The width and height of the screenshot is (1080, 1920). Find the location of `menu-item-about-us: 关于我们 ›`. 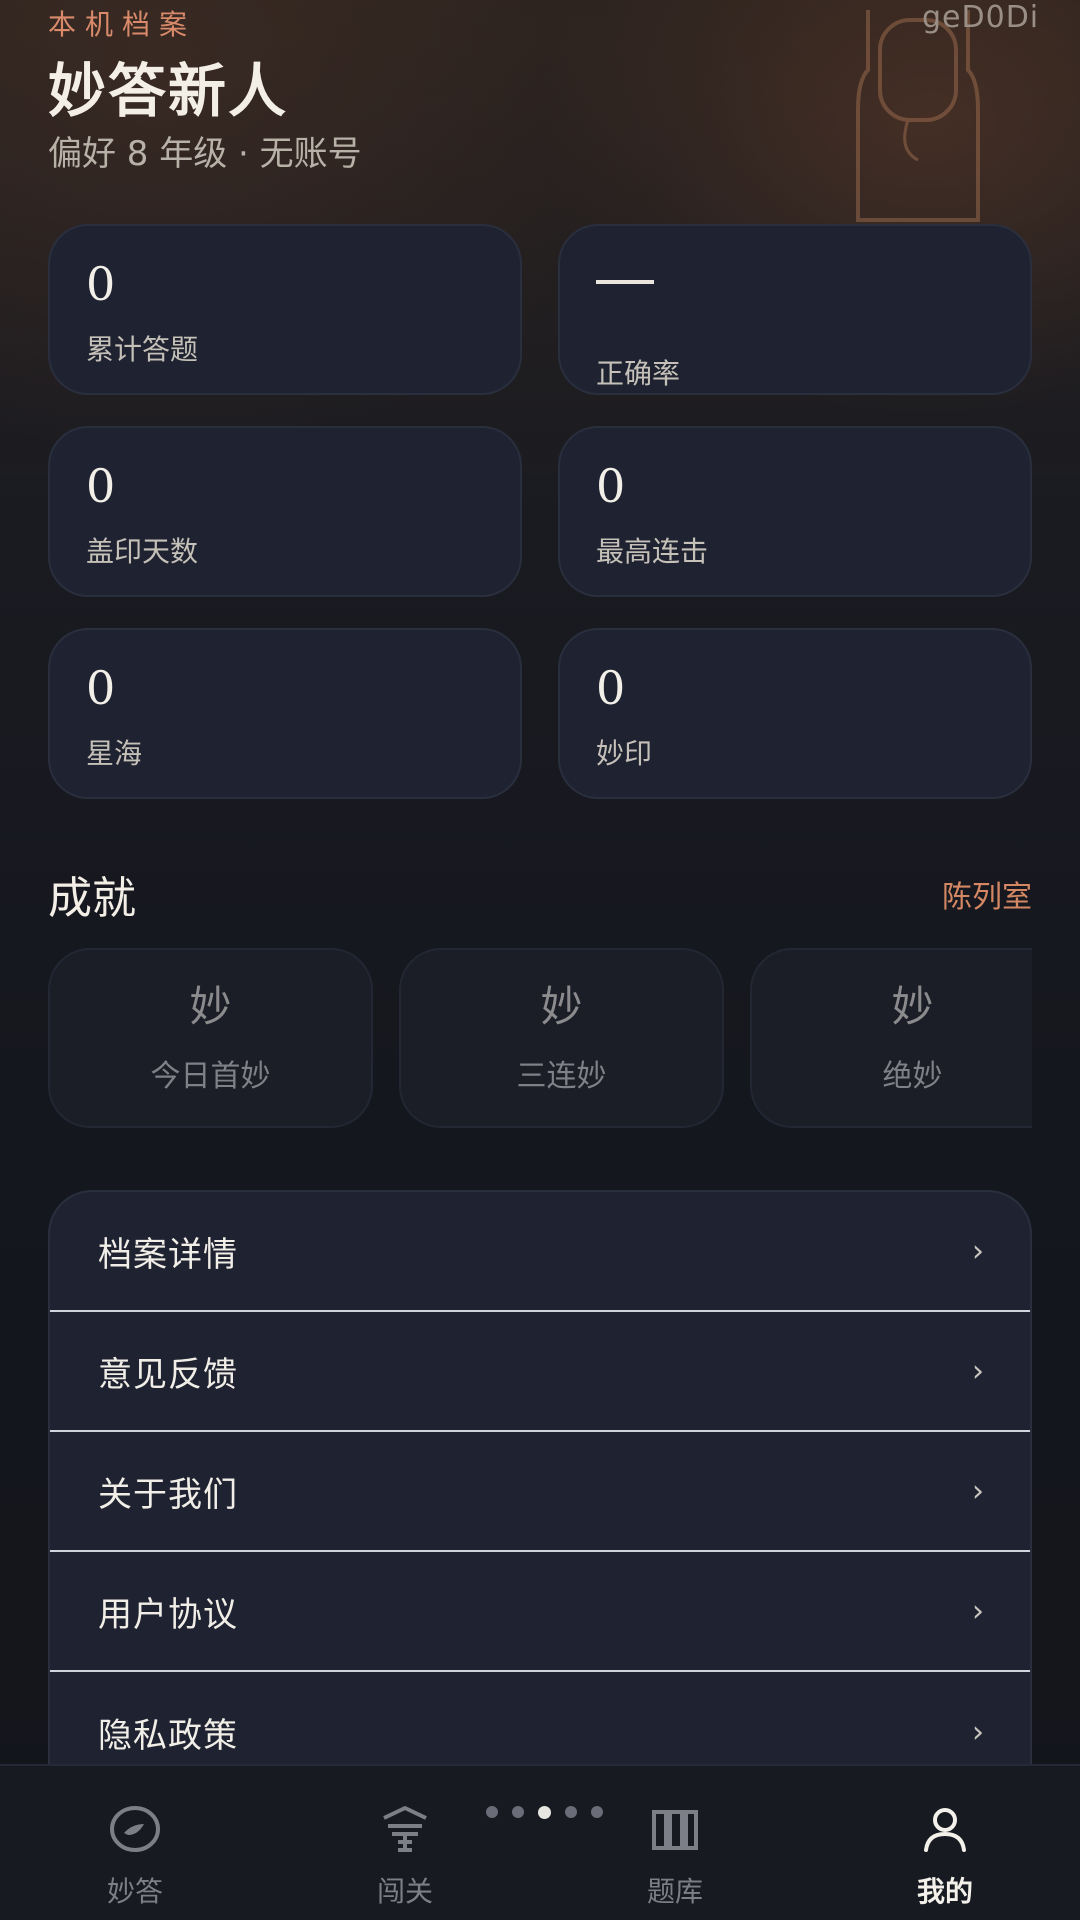

menu-item-about-us: 关于我们 › is located at coordinates (540, 1492).